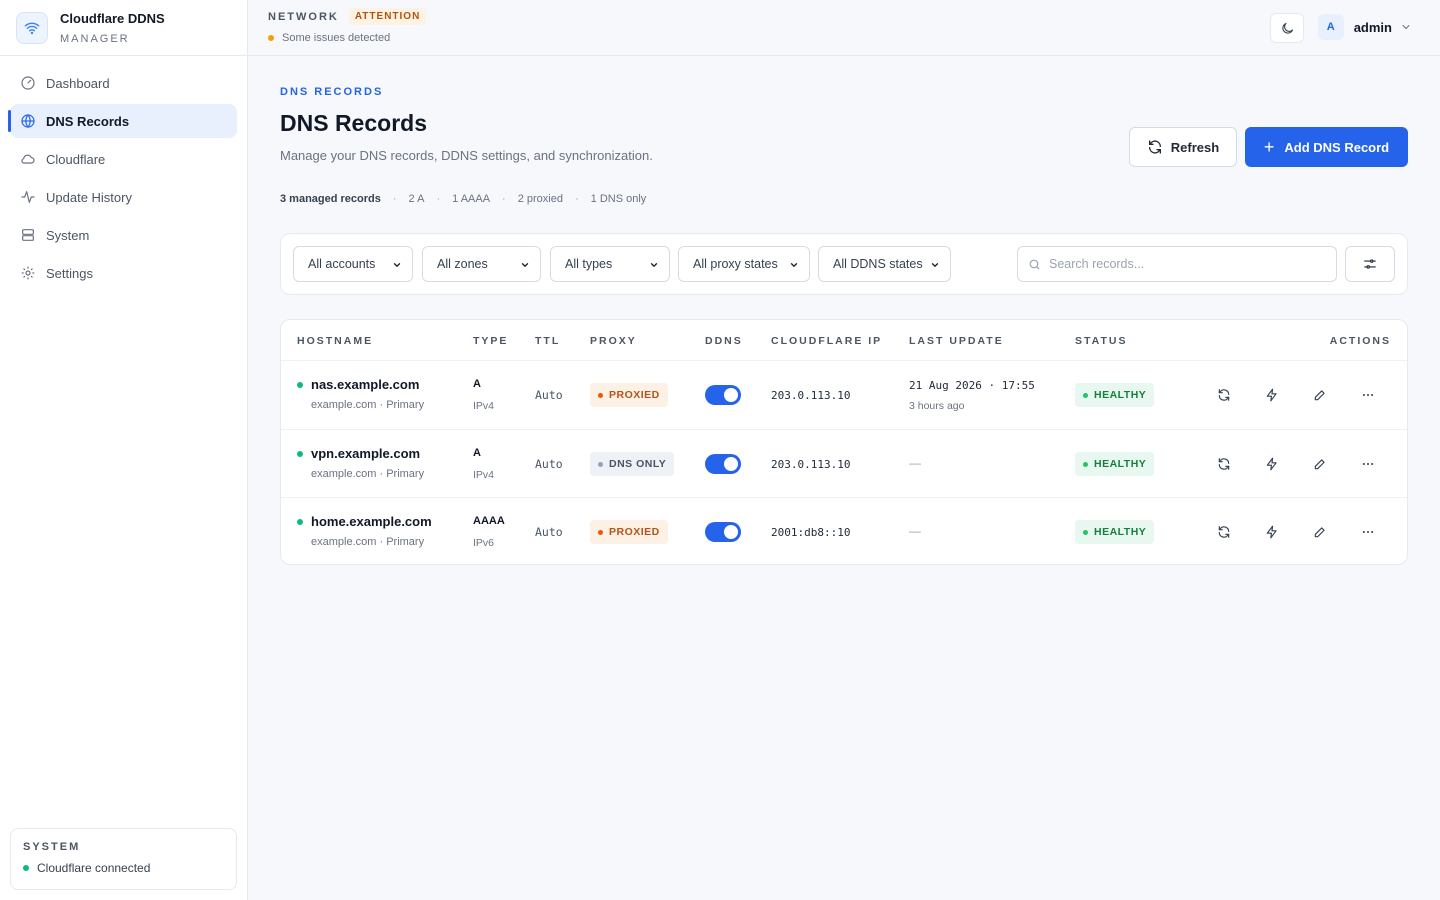 The image size is (1440, 900). Describe the element at coordinates (1101, 341) in the screenshot. I see `column-header-status: STATUS` at that location.